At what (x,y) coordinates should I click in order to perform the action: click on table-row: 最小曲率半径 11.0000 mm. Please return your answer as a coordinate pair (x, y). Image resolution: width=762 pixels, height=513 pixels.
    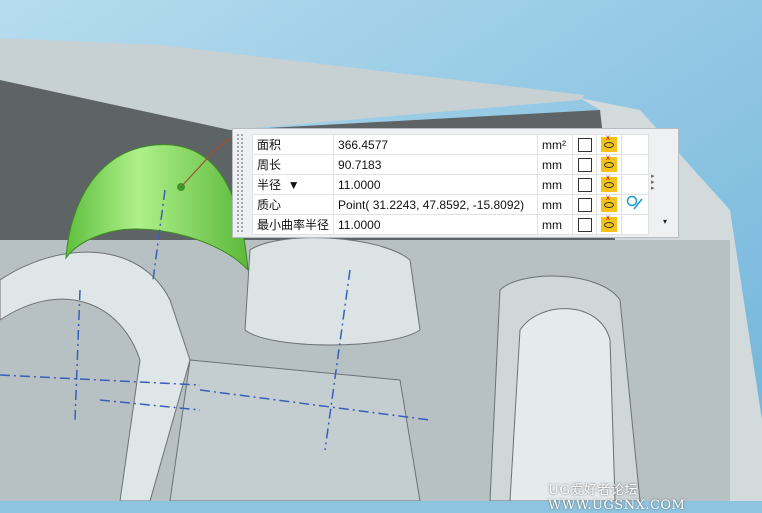
    Looking at the image, I should click on (450, 224).